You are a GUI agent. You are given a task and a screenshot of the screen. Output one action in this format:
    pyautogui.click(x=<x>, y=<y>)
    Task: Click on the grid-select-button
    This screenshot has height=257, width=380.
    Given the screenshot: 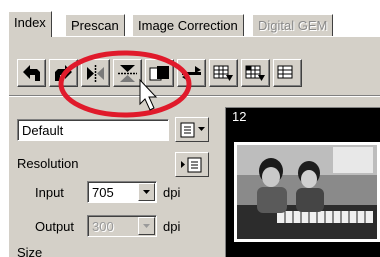 What is the action you would take?
    pyautogui.click(x=223, y=73)
    